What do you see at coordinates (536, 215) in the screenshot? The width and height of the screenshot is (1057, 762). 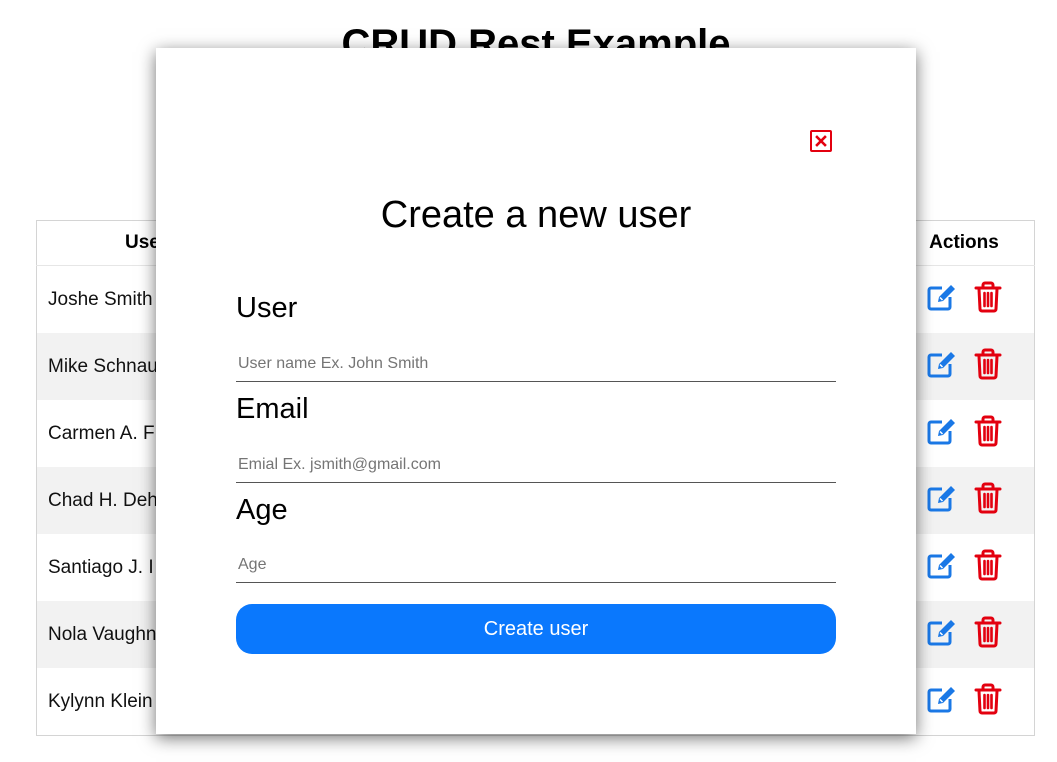 I see `modal-title: Create a new user` at bounding box center [536, 215].